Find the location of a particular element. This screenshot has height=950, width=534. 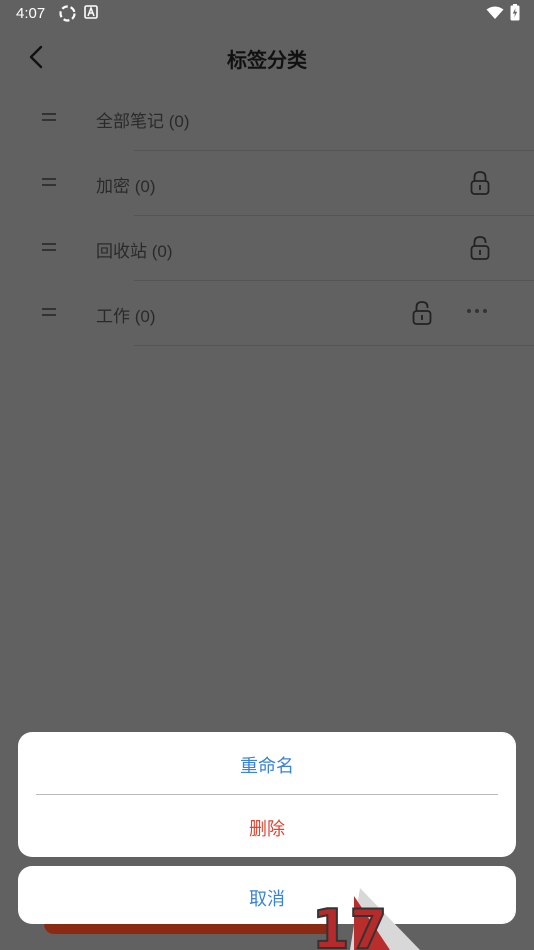

rename-button: 重命名 is located at coordinates (267, 765).